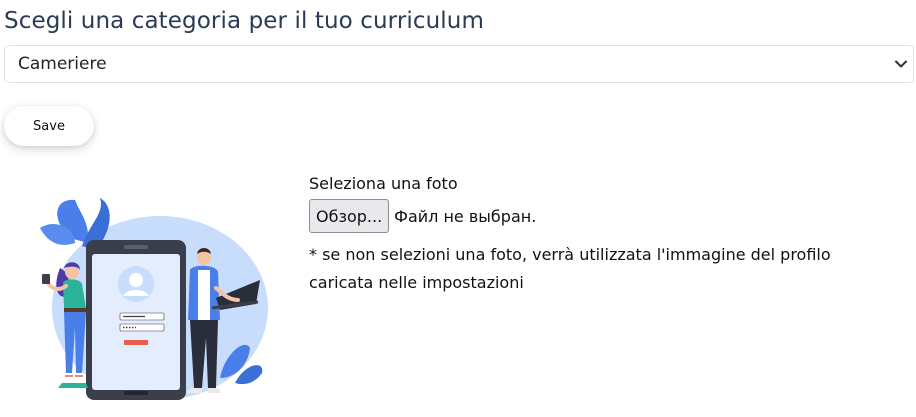 The height and width of the screenshot is (417, 916). Describe the element at coordinates (459, 64) in the screenshot. I see `category-select: Cameriere` at that location.